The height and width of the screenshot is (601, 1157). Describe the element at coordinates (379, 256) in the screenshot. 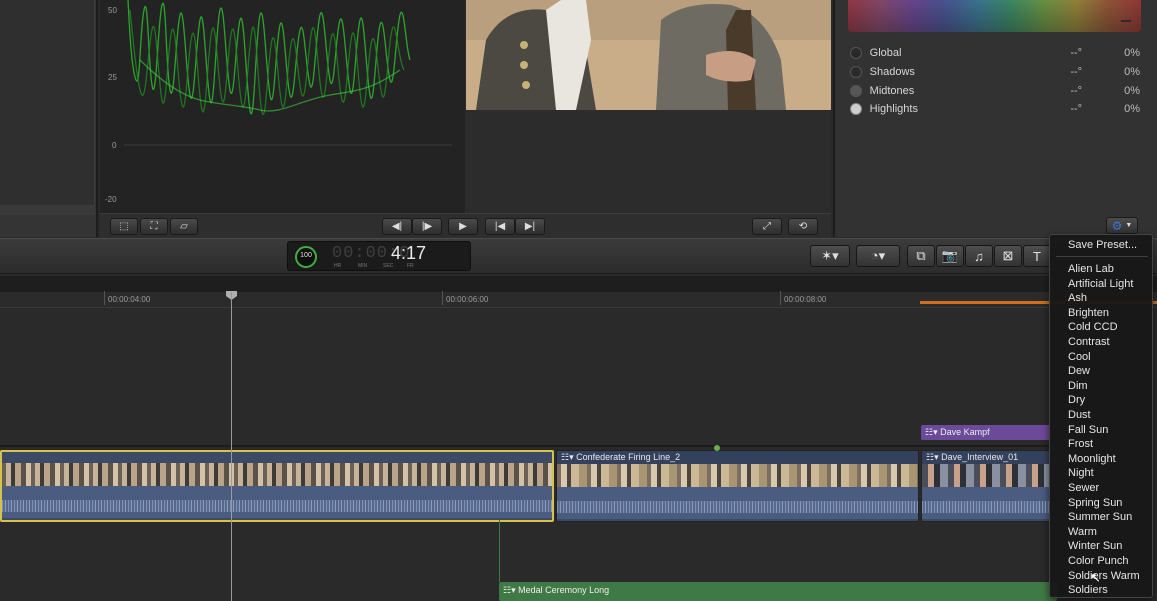

I see `dashboard-timecode: 100 00:00:0 4:17 HR MIN SEC FR` at that location.